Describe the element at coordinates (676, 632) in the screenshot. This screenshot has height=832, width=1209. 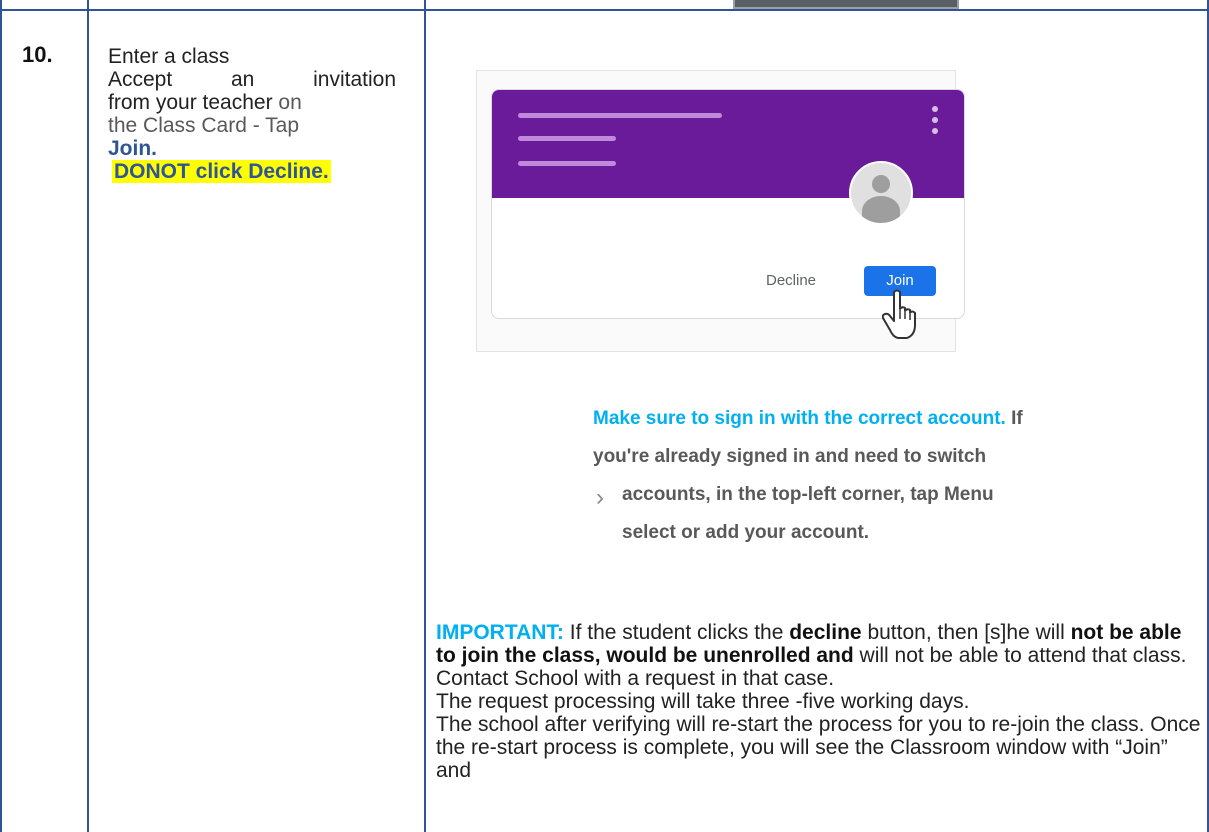
I see `important-text-1: If the student clicks the` at that location.